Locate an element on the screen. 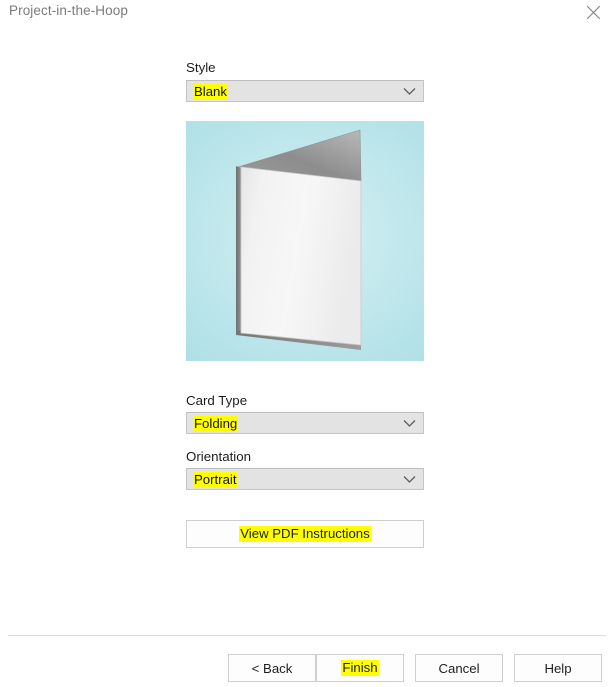 This screenshot has width=614, height=687. orientation-combobox-arrow is located at coordinates (409, 479).